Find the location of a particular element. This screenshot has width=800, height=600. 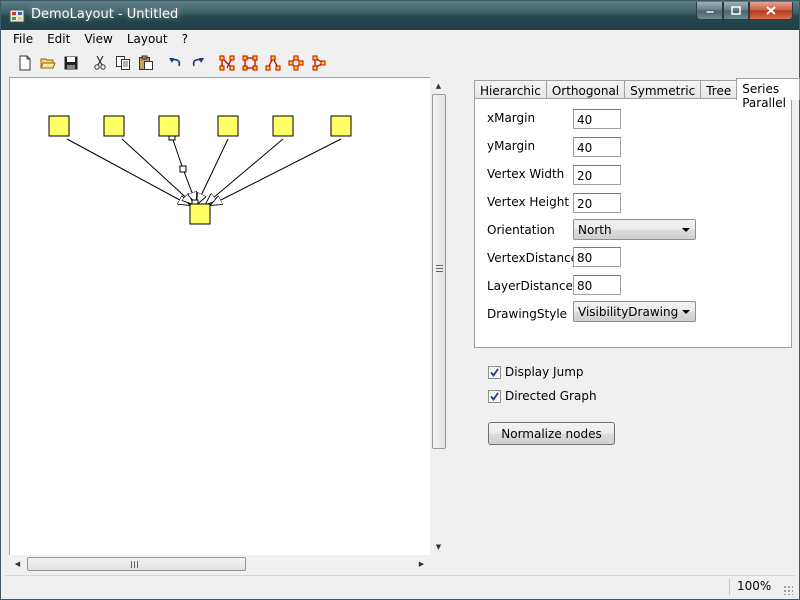

tree-layout-button is located at coordinates (272, 63).